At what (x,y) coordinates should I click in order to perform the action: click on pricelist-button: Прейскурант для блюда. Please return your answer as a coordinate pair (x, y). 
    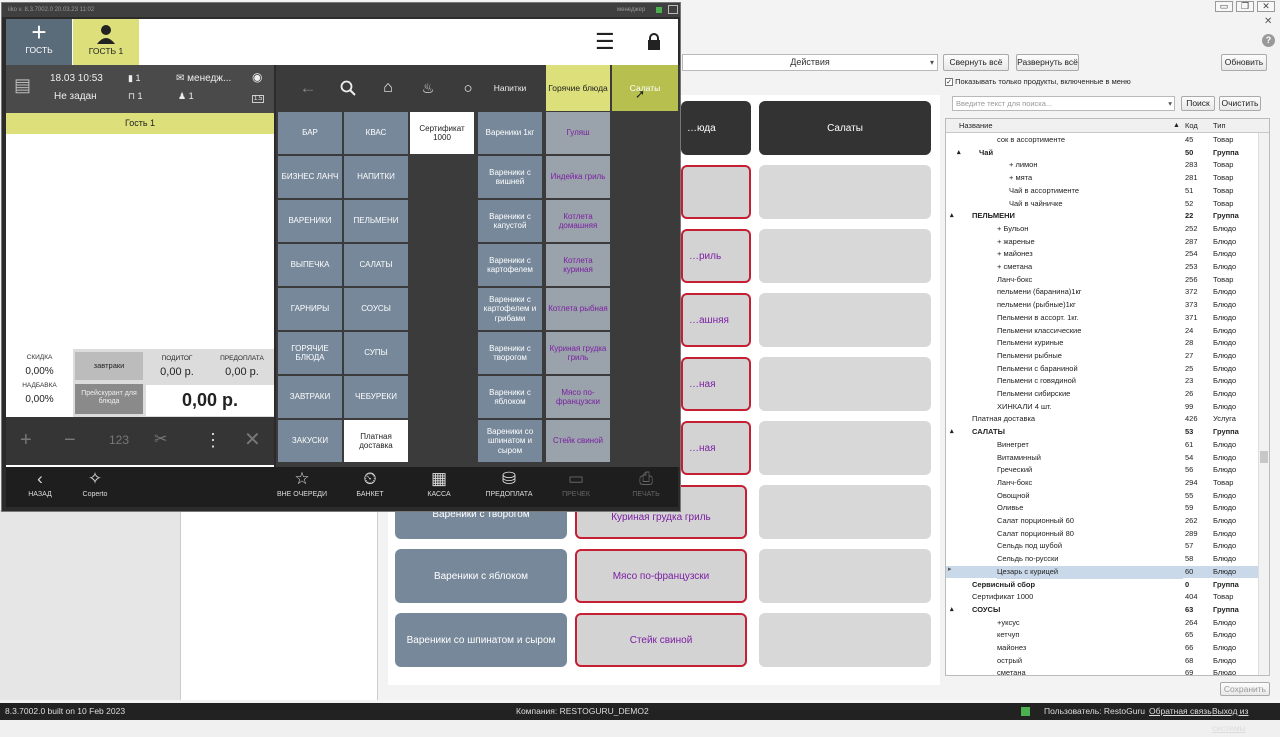
    Looking at the image, I should click on (109, 399).